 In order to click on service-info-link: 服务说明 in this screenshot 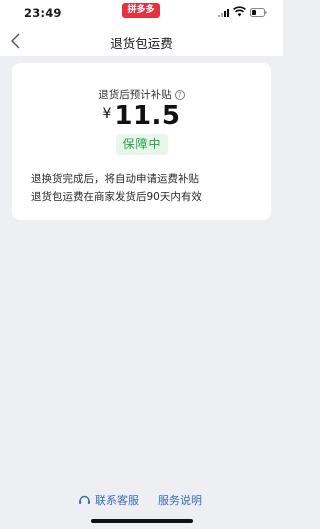, I will do `click(180, 500)`.